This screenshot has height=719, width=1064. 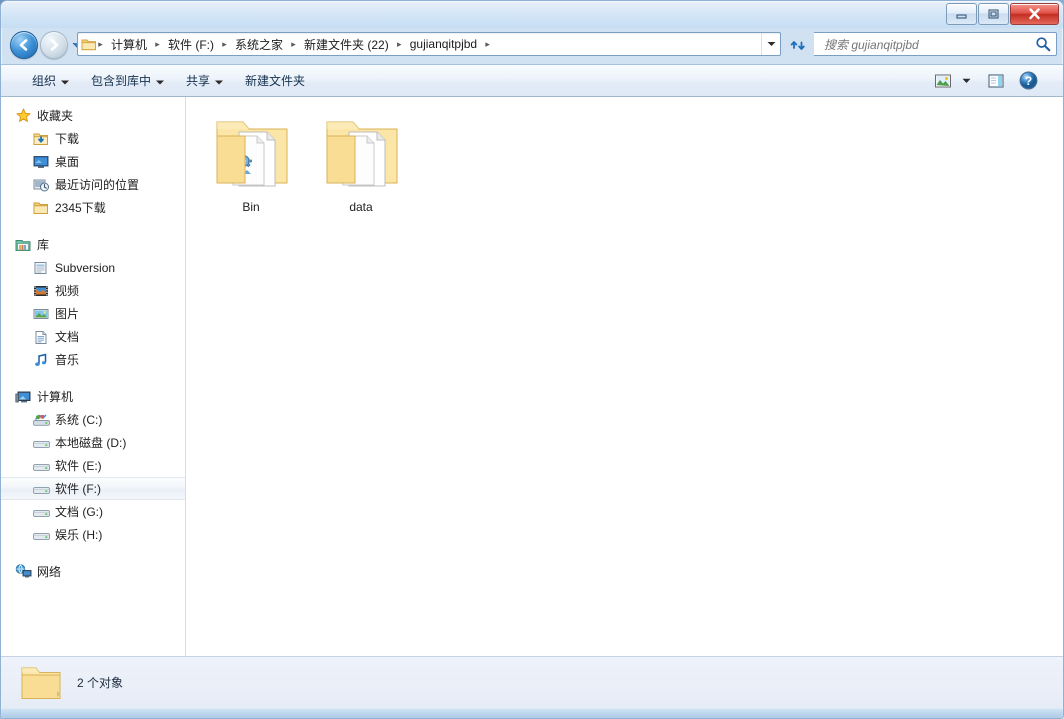 What do you see at coordinates (532, 14) in the screenshot?
I see `title-bar` at bounding box center [532, 14].